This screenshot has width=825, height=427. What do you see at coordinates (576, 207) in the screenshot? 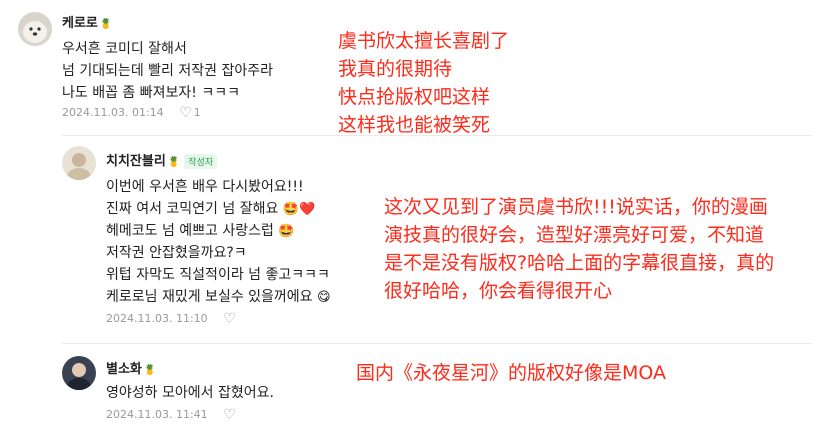
I see `translation-line: 这次又见到了演员虞书欣!!!说实话，你的漫画` at bounding box center [576, 207].